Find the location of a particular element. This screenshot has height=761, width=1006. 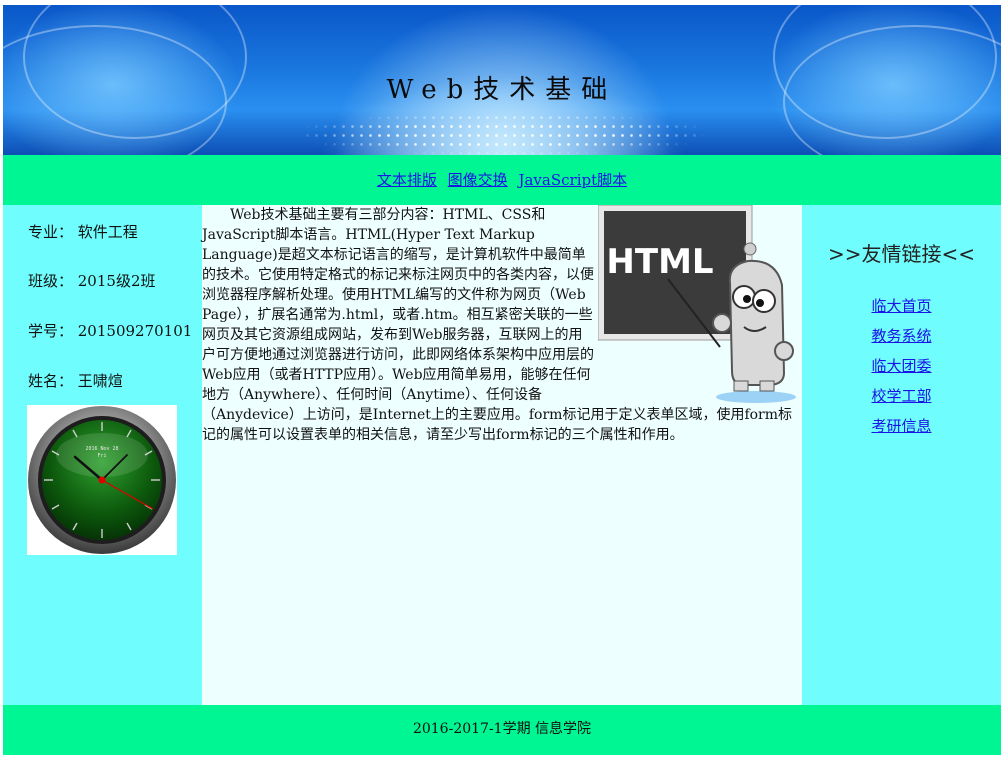

class-info: 班级： 2015级2班 is located at coordinates (92, 281).